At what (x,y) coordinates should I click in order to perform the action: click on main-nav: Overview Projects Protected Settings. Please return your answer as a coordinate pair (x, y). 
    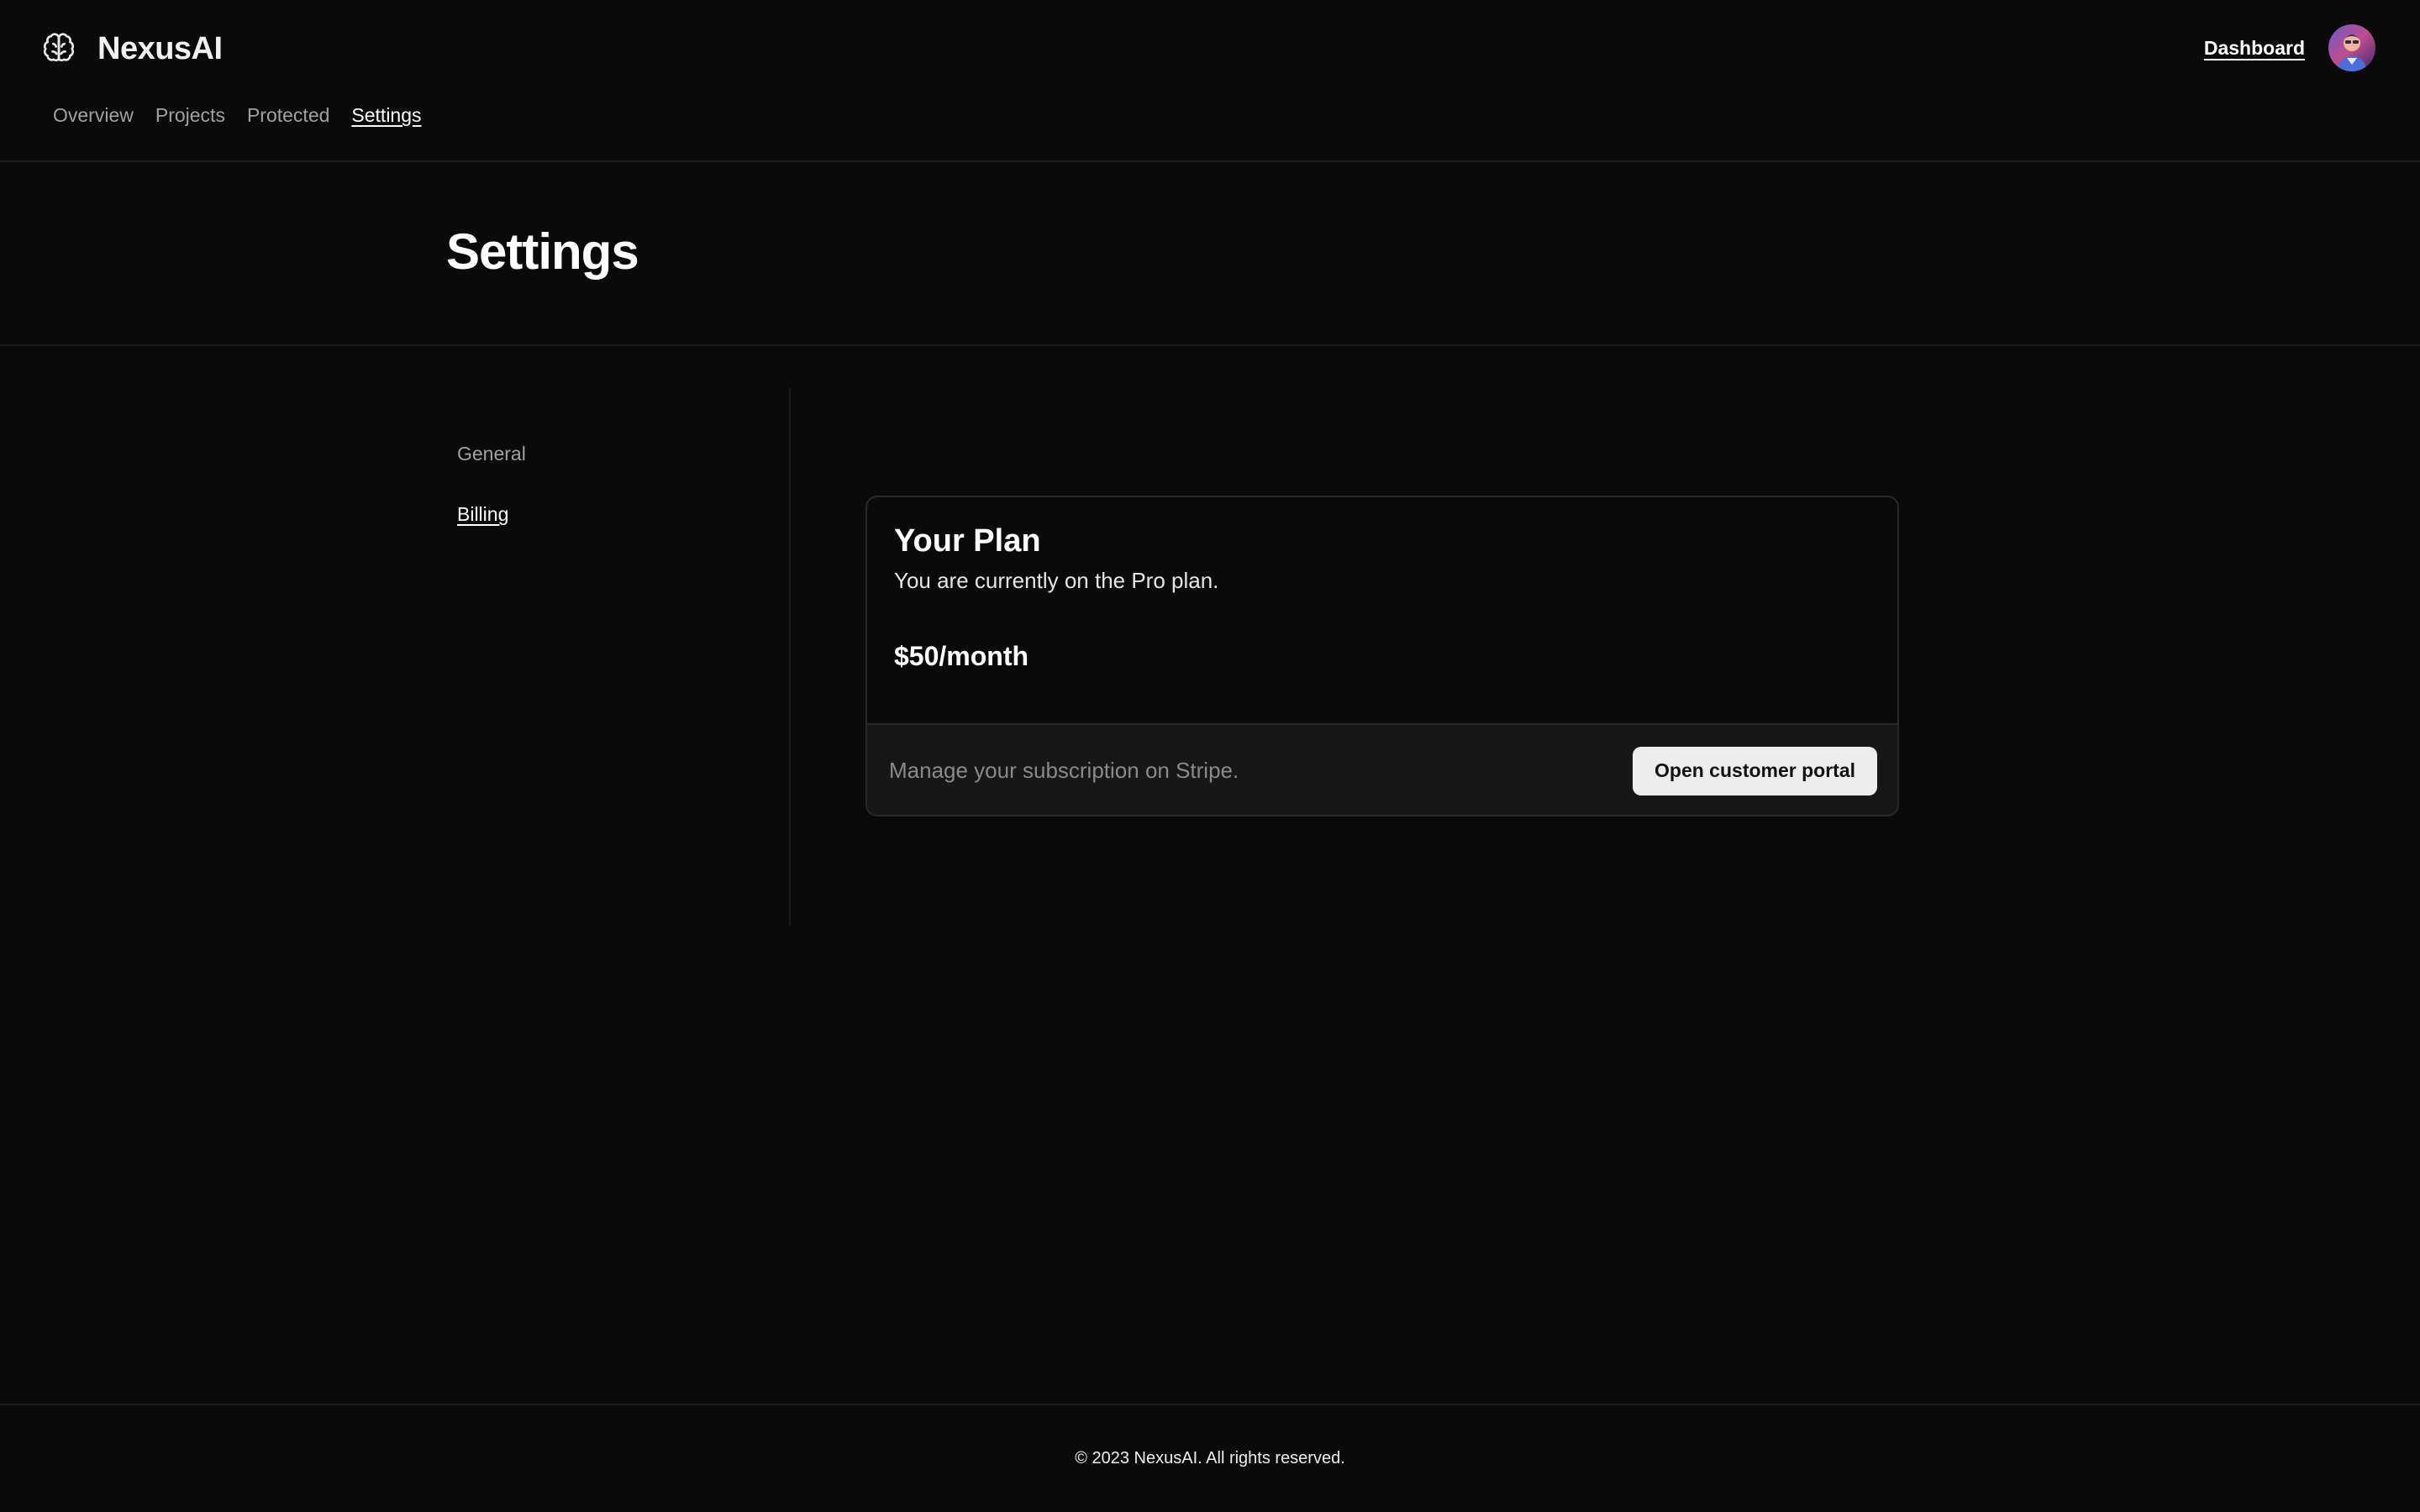
    Looking at the image, I should click on (238, 115).